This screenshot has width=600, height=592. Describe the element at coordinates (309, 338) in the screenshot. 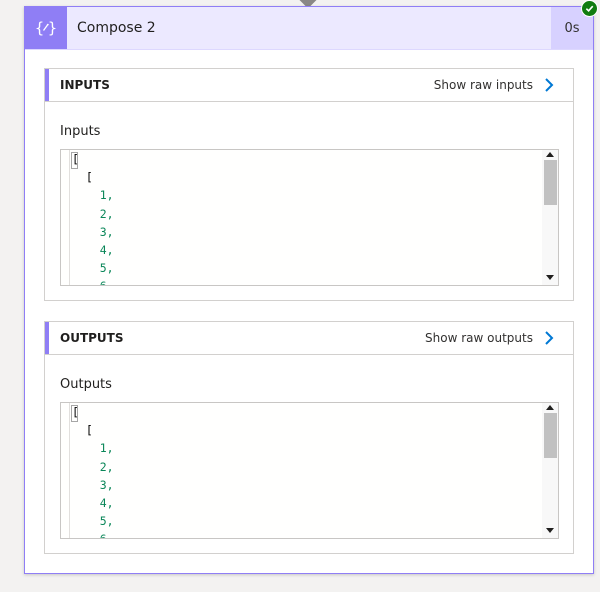

I see `outputs-section-header: OUTPUTS Show raw outputs` at that location.